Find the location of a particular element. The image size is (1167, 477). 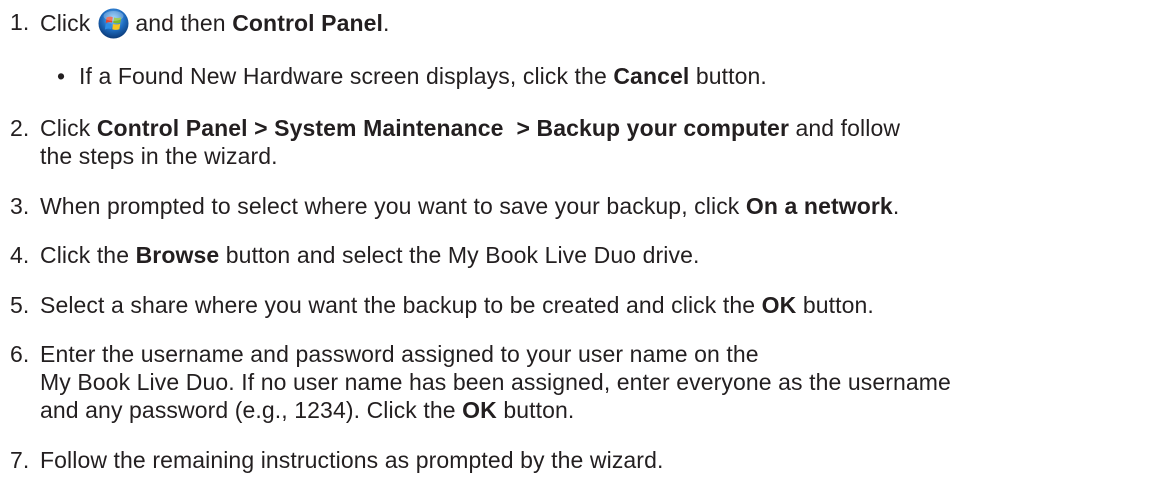

step-number: 2. is located at coordinates (20, 128).